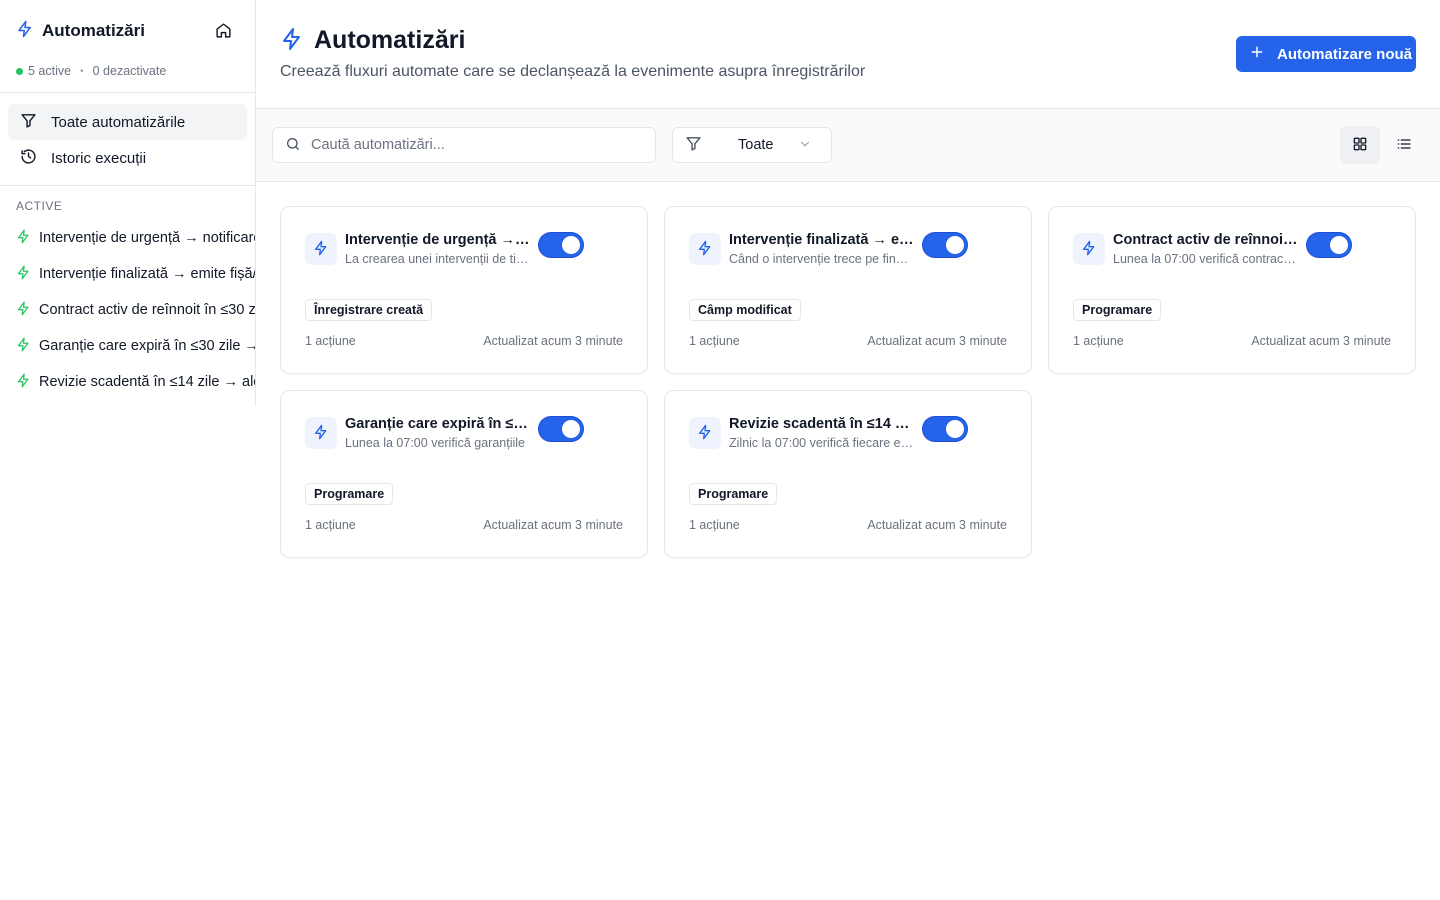  What do you see at coordinates (369, 310) in the screenshot?
I see `trigger-badge: Înregistrare creată` at bounding box center [369, 310].